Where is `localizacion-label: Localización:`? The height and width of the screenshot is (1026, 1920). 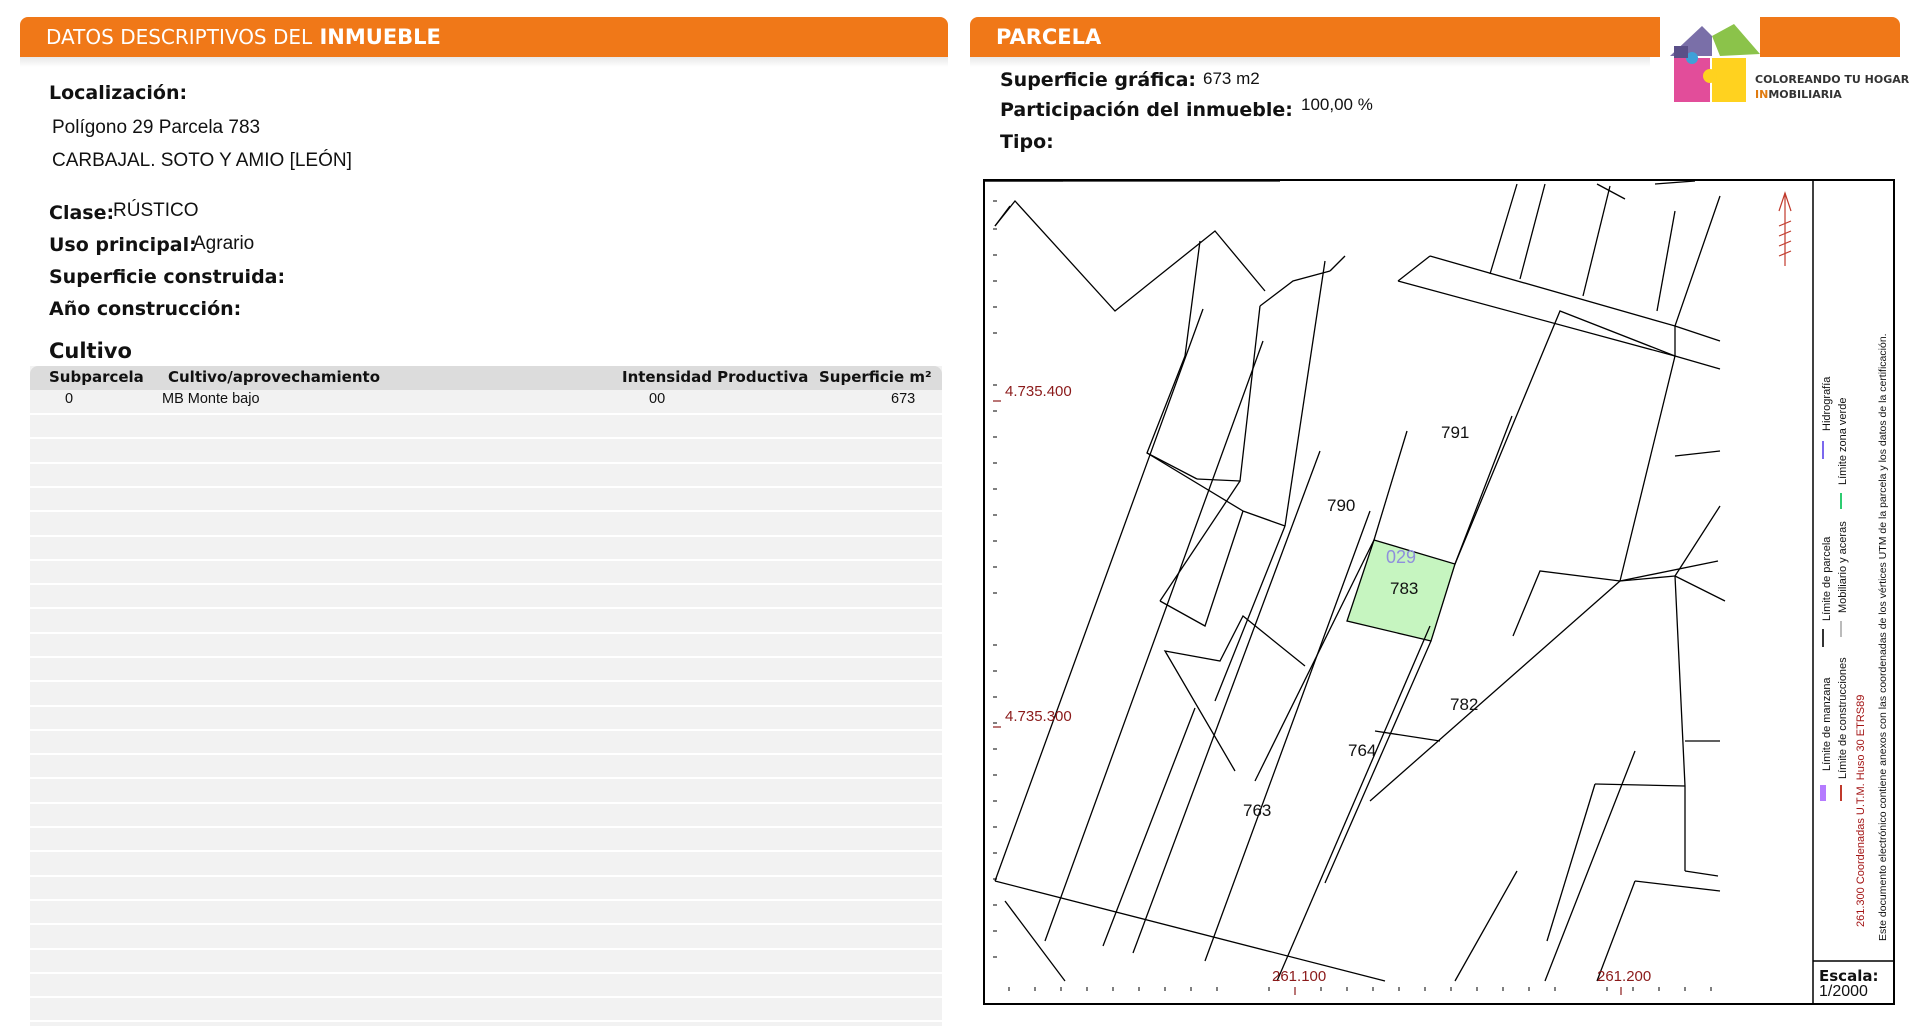
localizacion-label: Localización: is located at coordinates (118, 93).